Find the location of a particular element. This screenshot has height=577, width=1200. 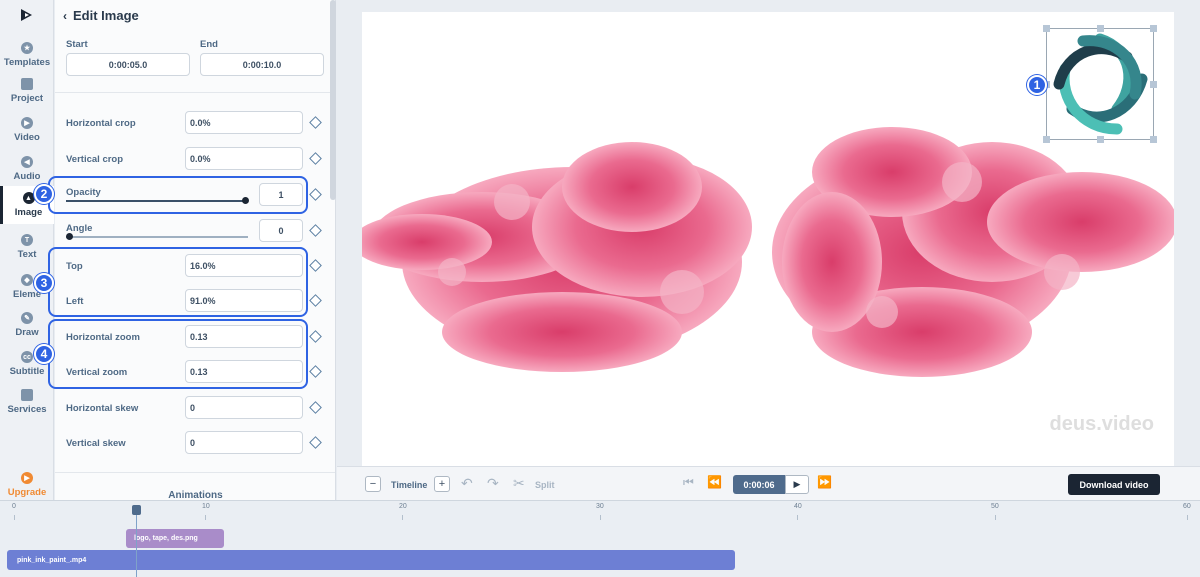

upgrade-icon: ▶ is located at coordinates (27, 478).